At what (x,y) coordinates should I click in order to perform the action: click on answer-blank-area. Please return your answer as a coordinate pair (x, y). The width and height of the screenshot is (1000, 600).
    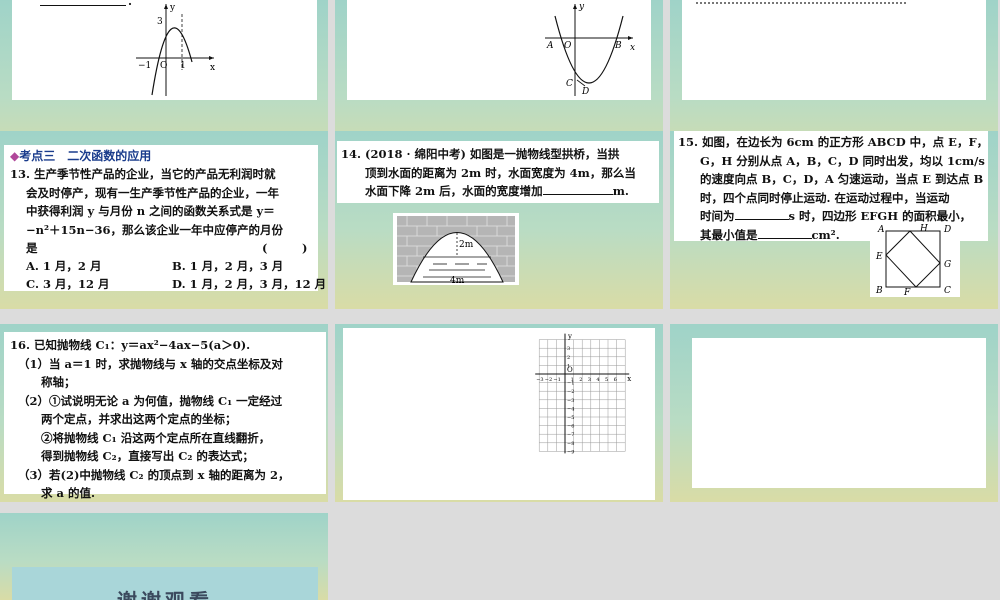
    Looking at the image, I should click on (784, 233).